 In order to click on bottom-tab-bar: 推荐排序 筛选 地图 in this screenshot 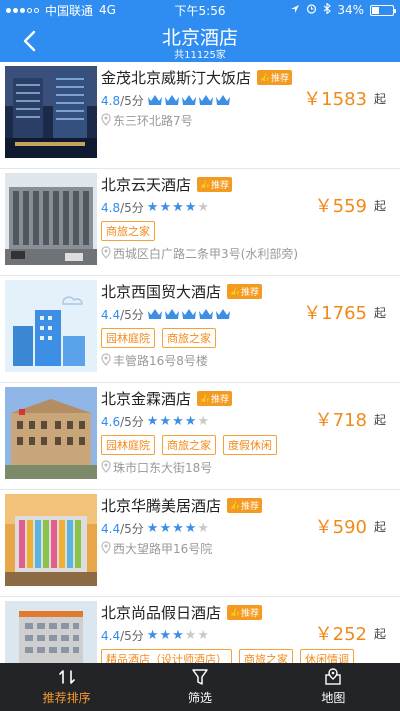, I will do `click(200, 687)`.